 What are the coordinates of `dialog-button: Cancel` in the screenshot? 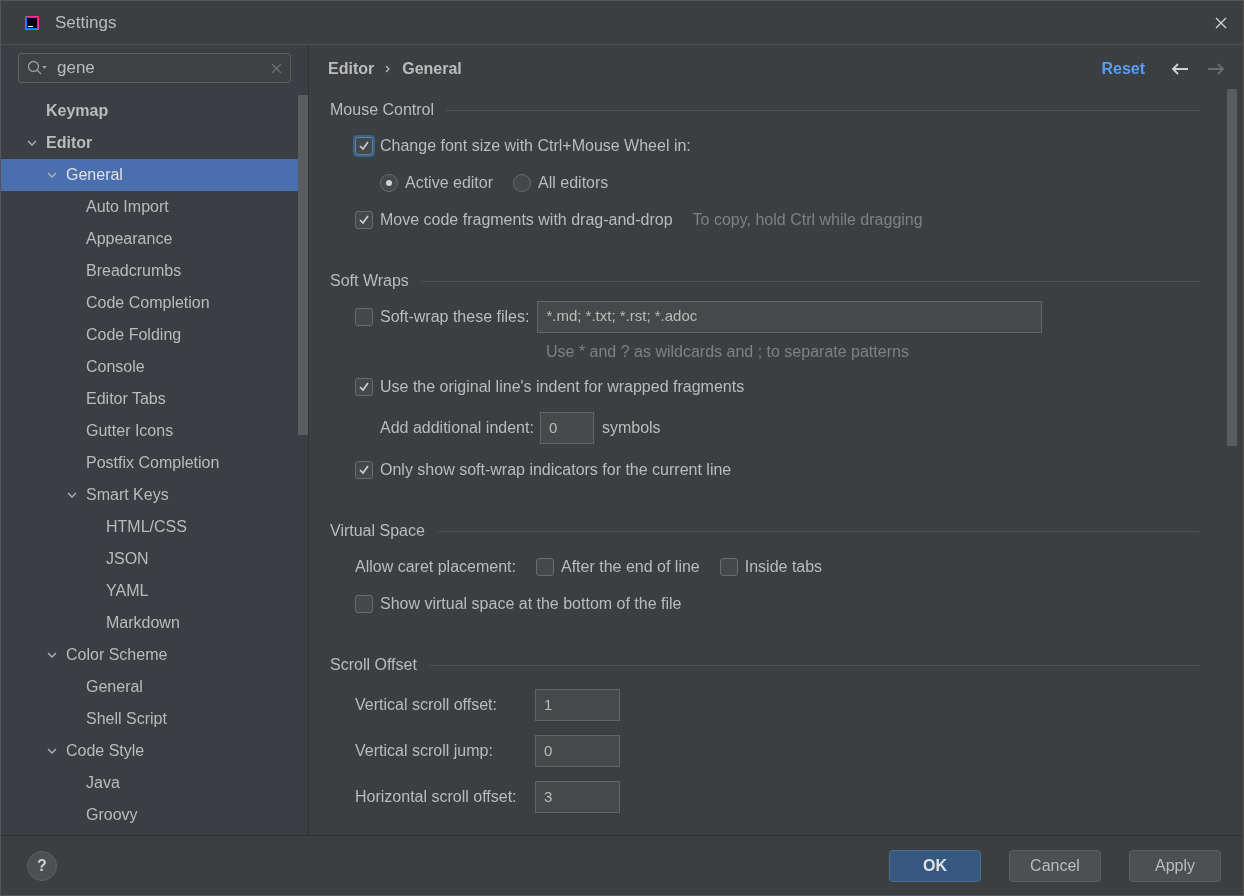 It's located at (1055, 865).